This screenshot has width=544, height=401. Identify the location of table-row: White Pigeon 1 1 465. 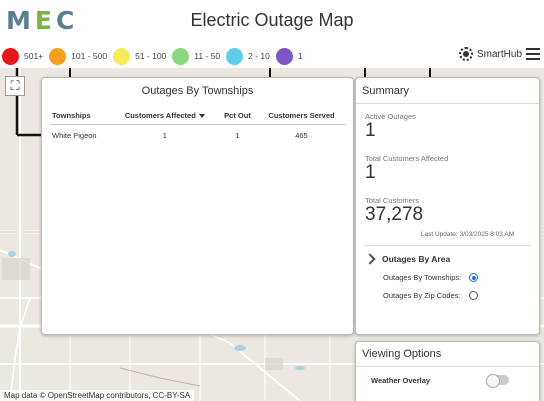
(198, 136).